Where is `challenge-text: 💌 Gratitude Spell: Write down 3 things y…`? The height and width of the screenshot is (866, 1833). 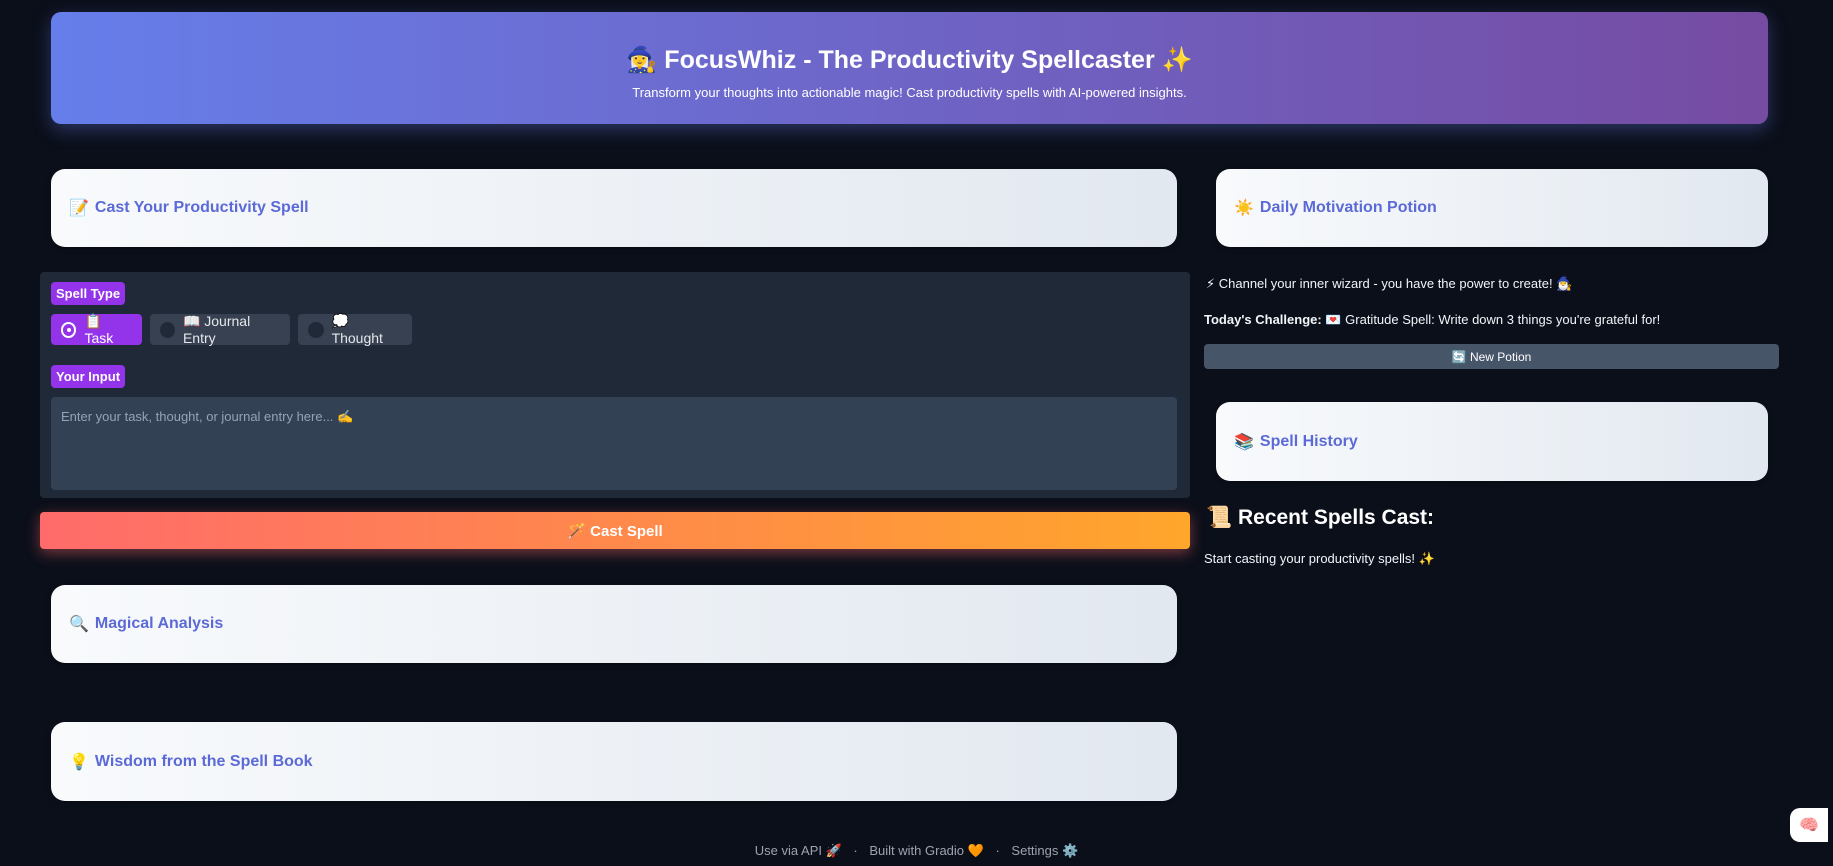 challenge-text: 💌 Gratitude Spell: Write down 3 things y… is located at coordinates (1493, 319).